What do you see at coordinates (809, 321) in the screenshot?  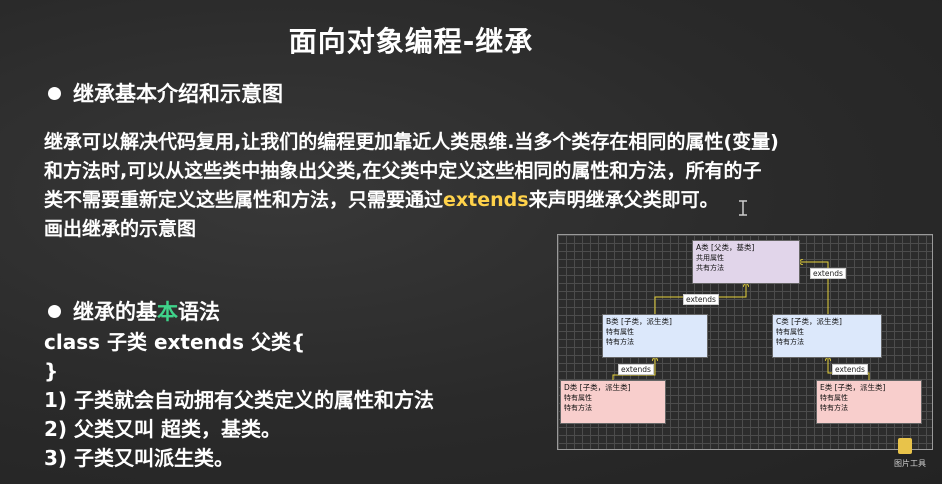 I see `node-title: C类 [子类，派生类]` at bounding box center [809, 321].